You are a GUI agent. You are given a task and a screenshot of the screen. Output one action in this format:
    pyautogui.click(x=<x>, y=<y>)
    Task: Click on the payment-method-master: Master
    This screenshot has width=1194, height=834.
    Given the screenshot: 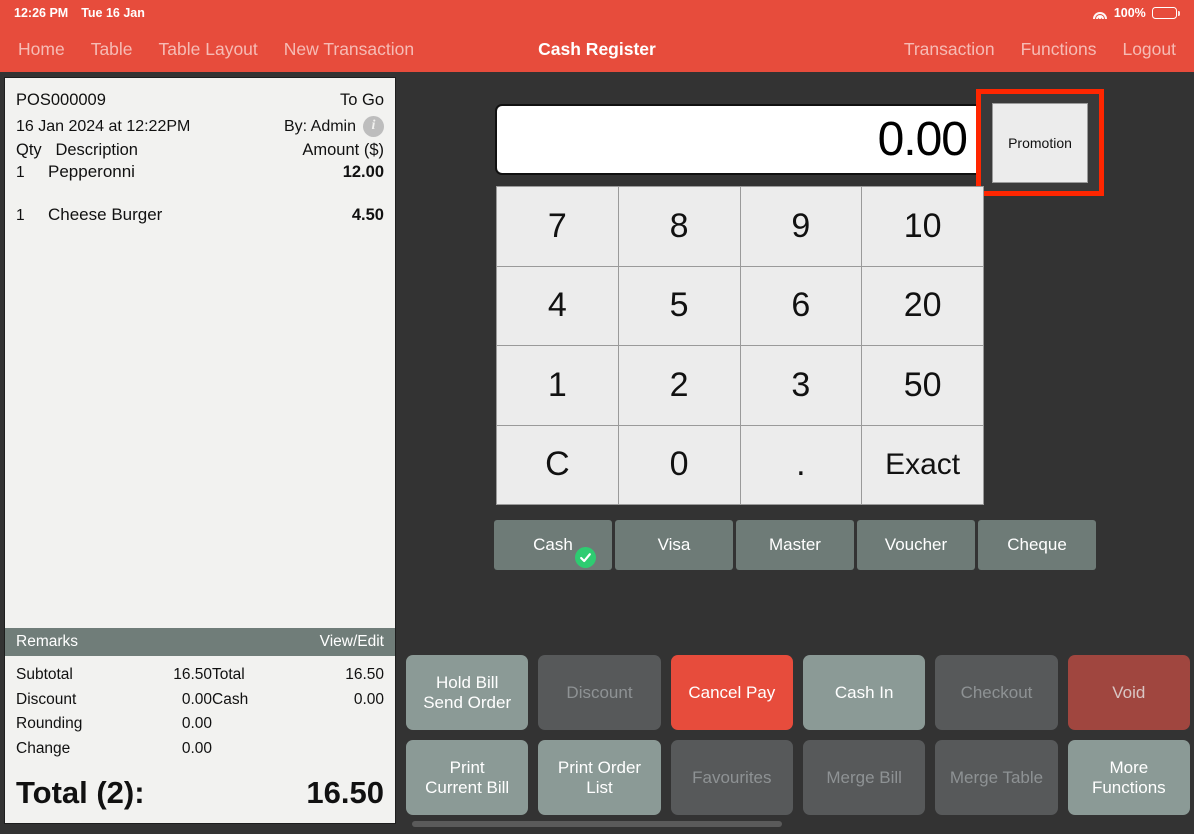 What is the action you would take?
    pyautogui.click(x=795, y=545)
    